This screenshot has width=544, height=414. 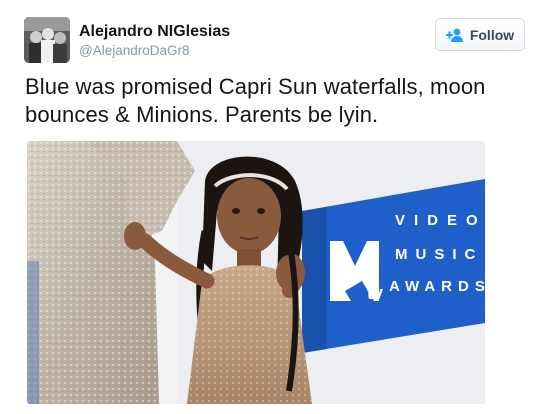 I want to click on author-block: Alejandro NIGlesias @AlejandroDaGr8, so click(x=154, y=41).